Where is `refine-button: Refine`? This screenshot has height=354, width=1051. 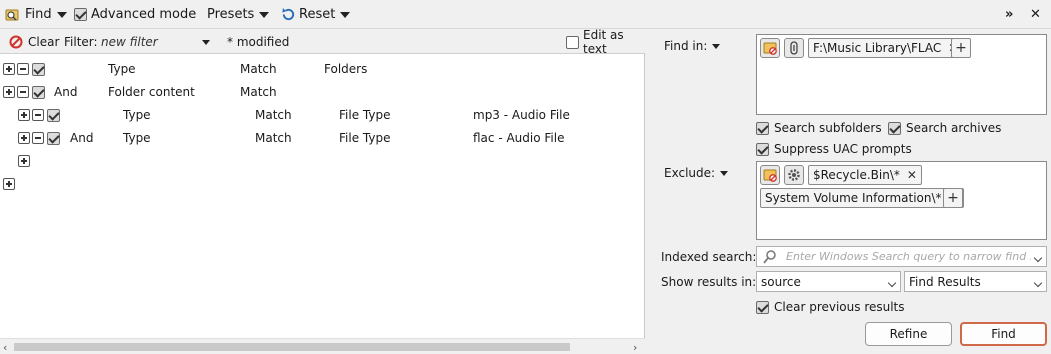 refine-button: Refine is located at coordinates (908, 334).